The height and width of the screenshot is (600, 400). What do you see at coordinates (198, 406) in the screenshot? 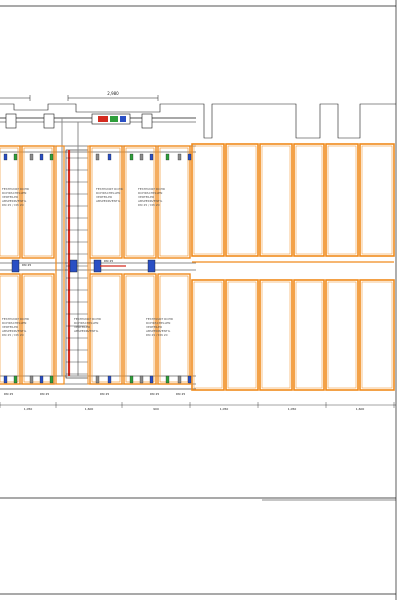
I see `bottom-dimension-chain: 1,050 1,600 900 1,050 1,050 1,600` at bounding box center [198, 406].